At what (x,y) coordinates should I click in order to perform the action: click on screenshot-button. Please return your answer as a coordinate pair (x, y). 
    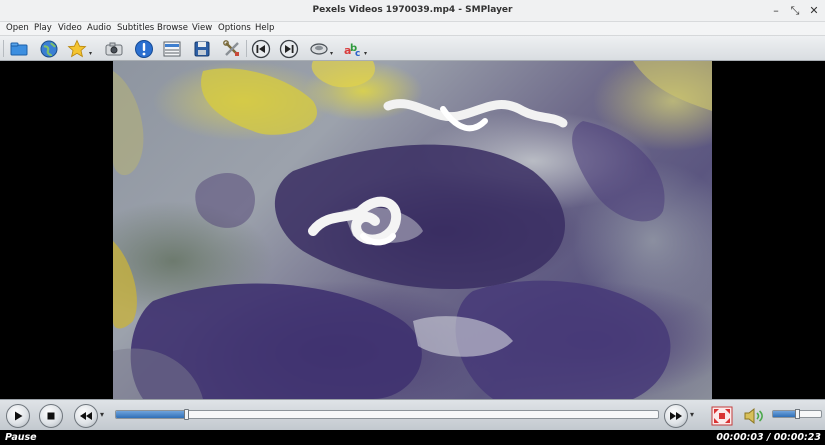
    Looking at the image, I should click on (114, 48).